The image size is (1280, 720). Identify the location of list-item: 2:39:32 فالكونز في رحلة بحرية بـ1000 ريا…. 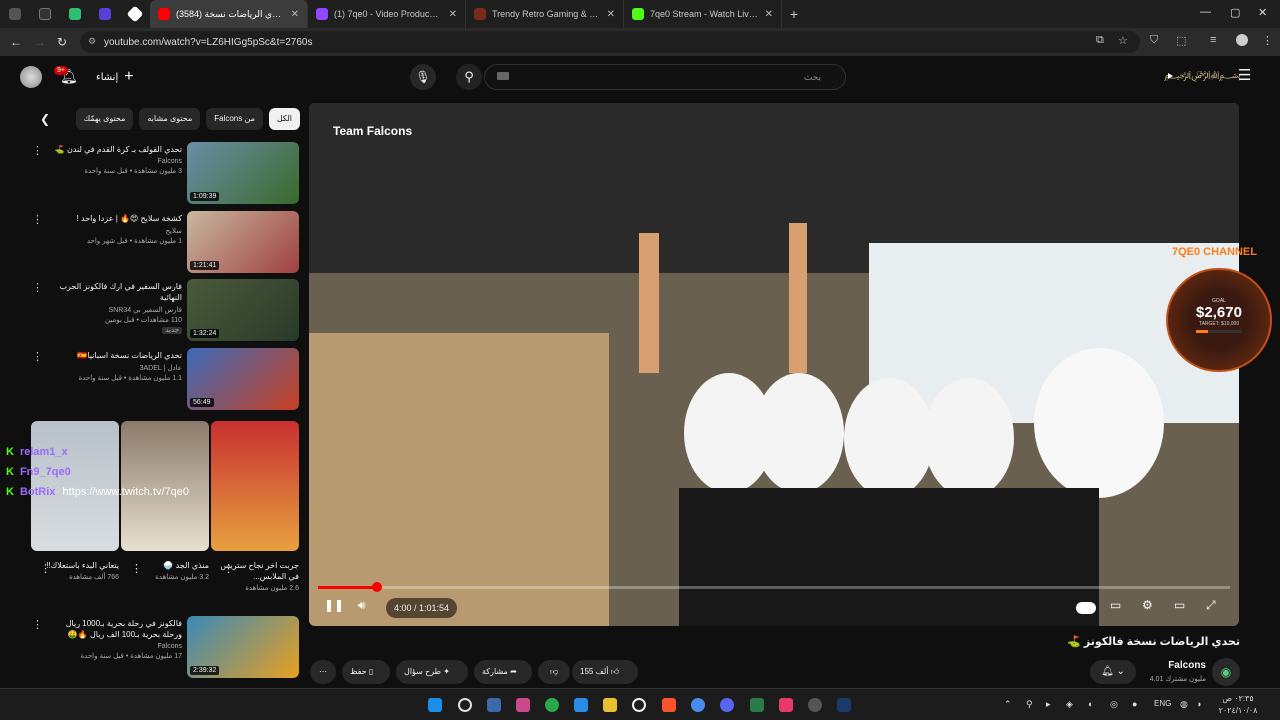
(165, 648).